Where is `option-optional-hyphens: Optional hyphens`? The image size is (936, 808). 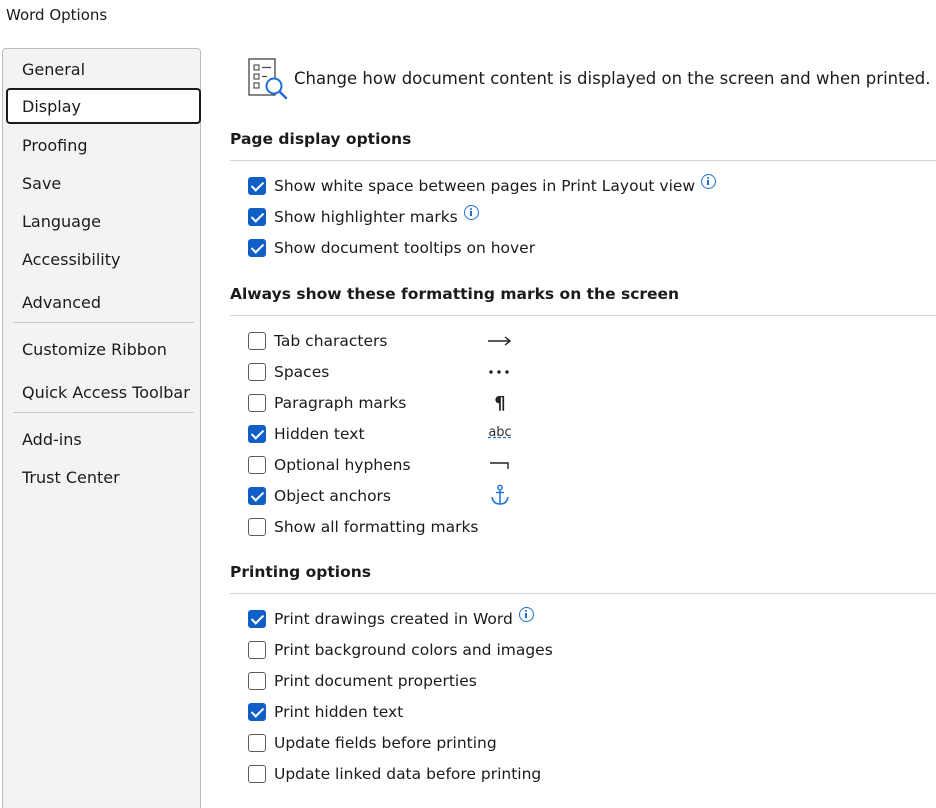
option-optional-hyphens: Optional hyphens is located at coordinates (329, 465).